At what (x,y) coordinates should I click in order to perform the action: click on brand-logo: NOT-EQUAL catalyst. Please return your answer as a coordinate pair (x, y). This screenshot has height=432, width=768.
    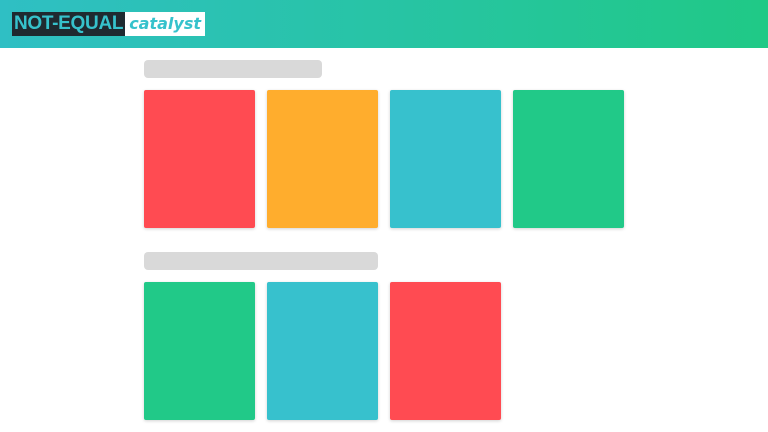
    Looking at the image, I should click on (108, 24).